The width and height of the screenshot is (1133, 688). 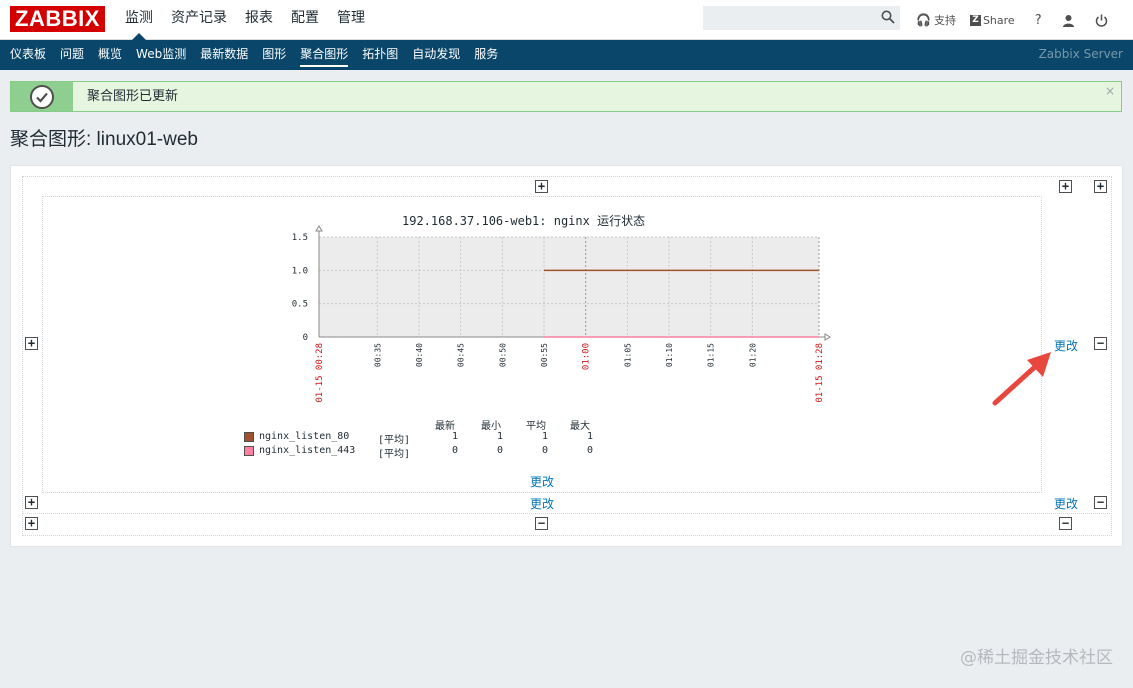 What do you see at coordinates (998, 20) in the screenshot?
I see `share-label: Share` at bounding box center [998, 20].